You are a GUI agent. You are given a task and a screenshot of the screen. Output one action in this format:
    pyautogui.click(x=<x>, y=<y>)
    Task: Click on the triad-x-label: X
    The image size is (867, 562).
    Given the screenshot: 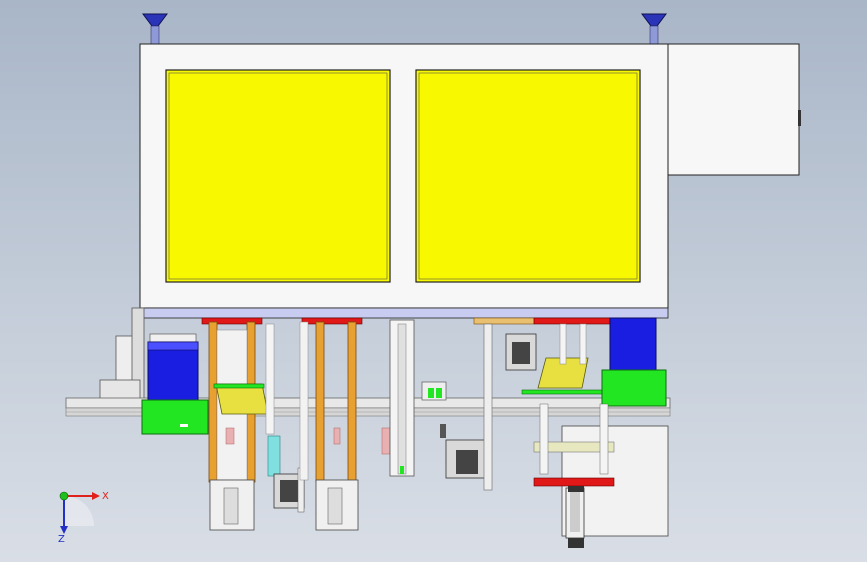 What is the action you would take?
    pyautogui.click(x=105, y=496)
    